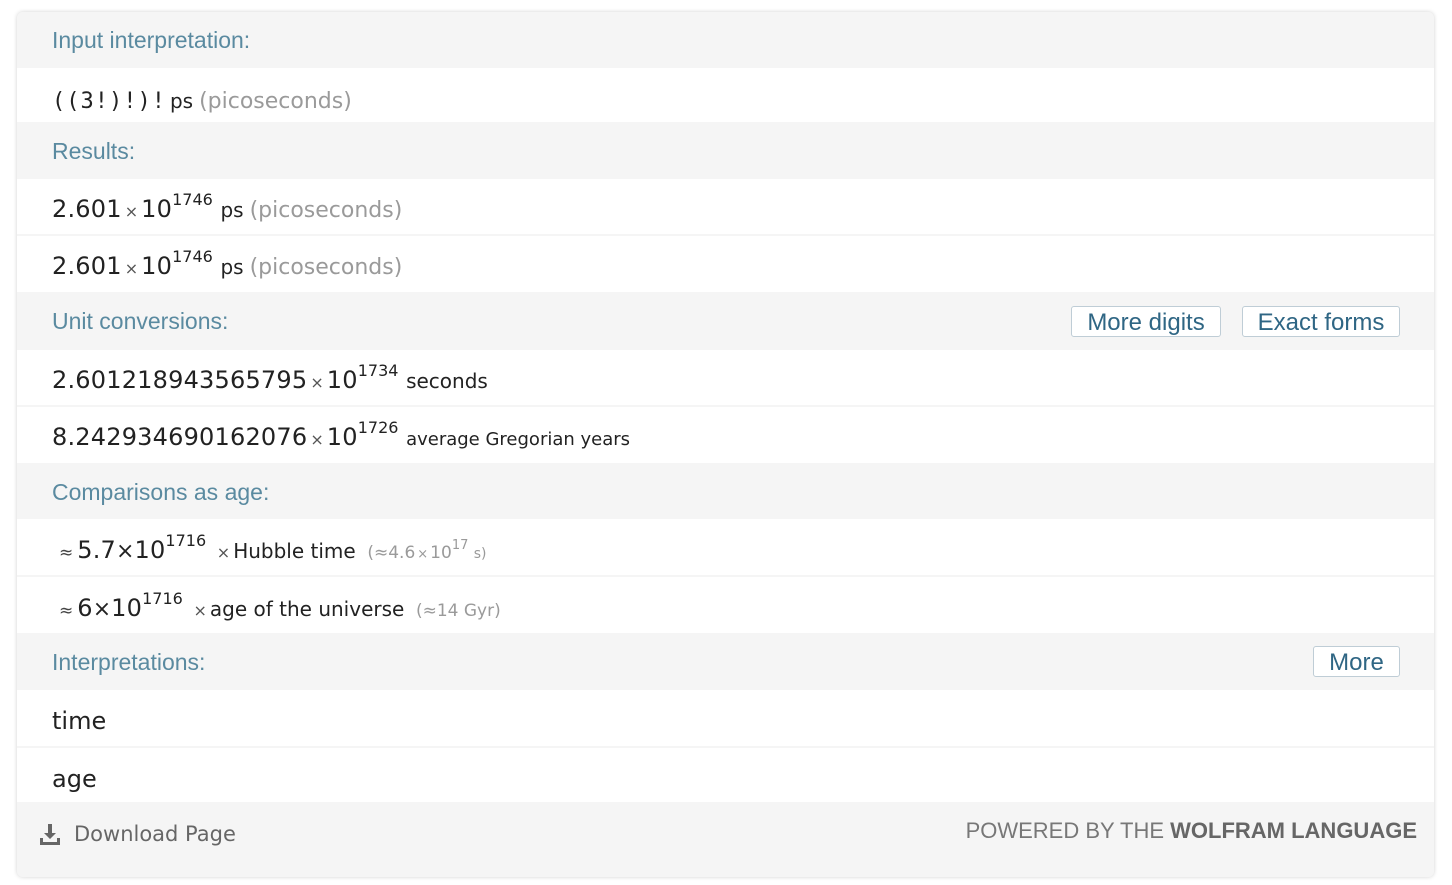  Describe the element at coordinates (85, 608) in the screenshot. I see `mantissa: 6` at that location.